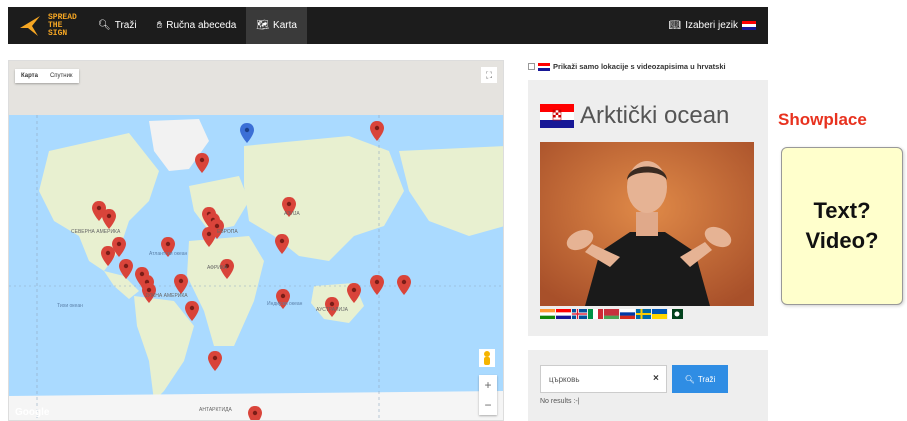 The width and height of the screenshot is (907, 421). I want to click on pegman-icon, so click(487, 358).